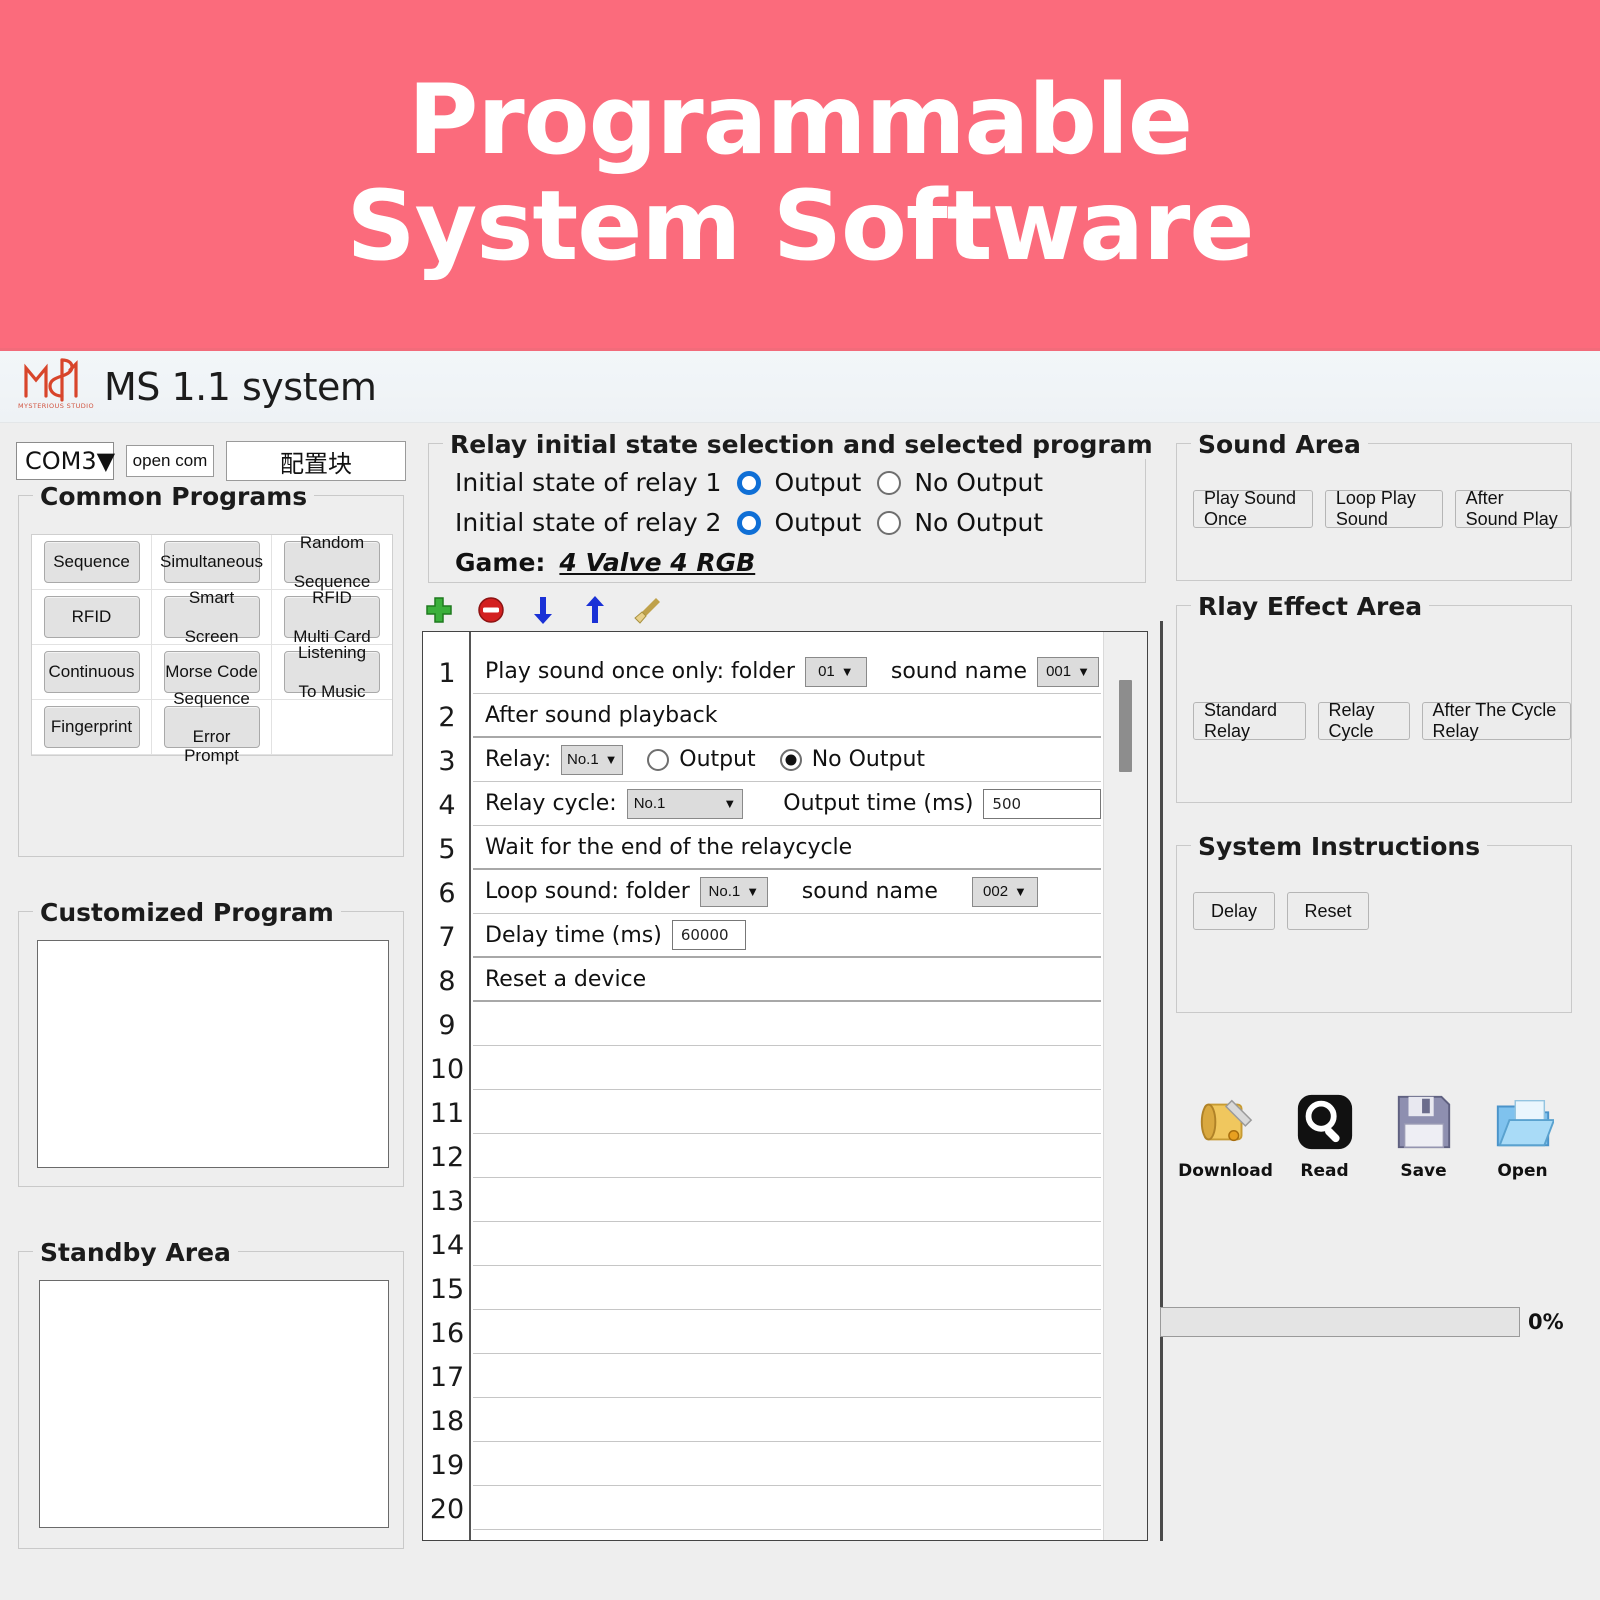  Describe the element at coordinates (447, 761) in the screenshot. I see `program-list-row-number: 3` at that location.